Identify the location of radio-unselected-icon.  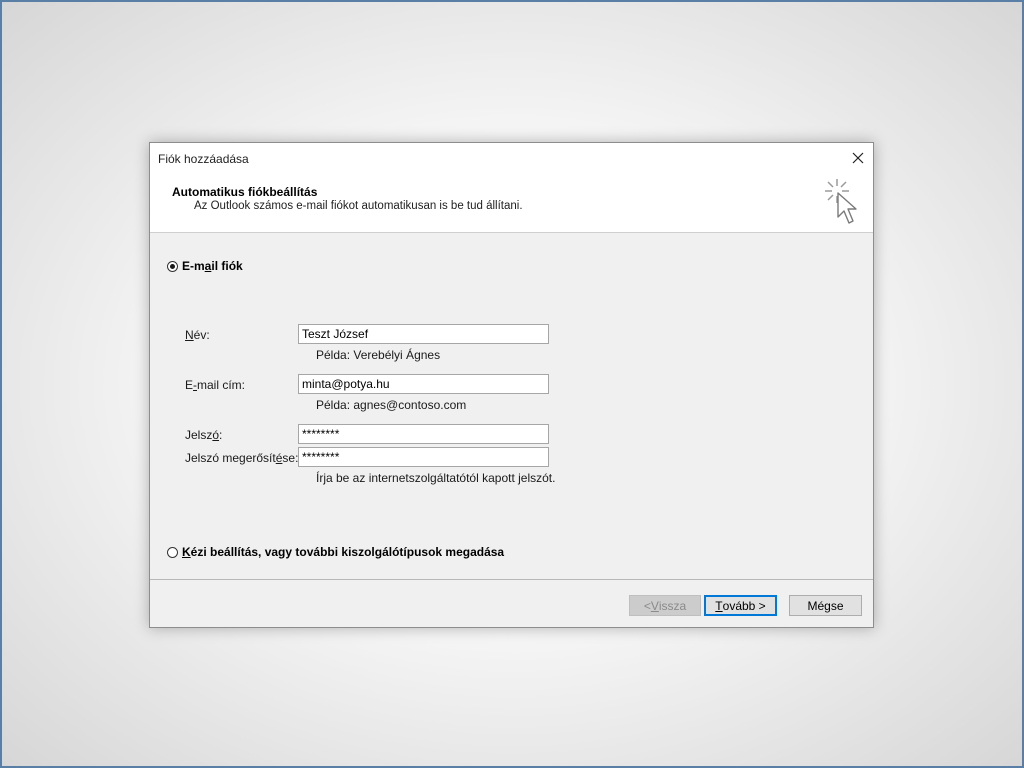
(172, 552).